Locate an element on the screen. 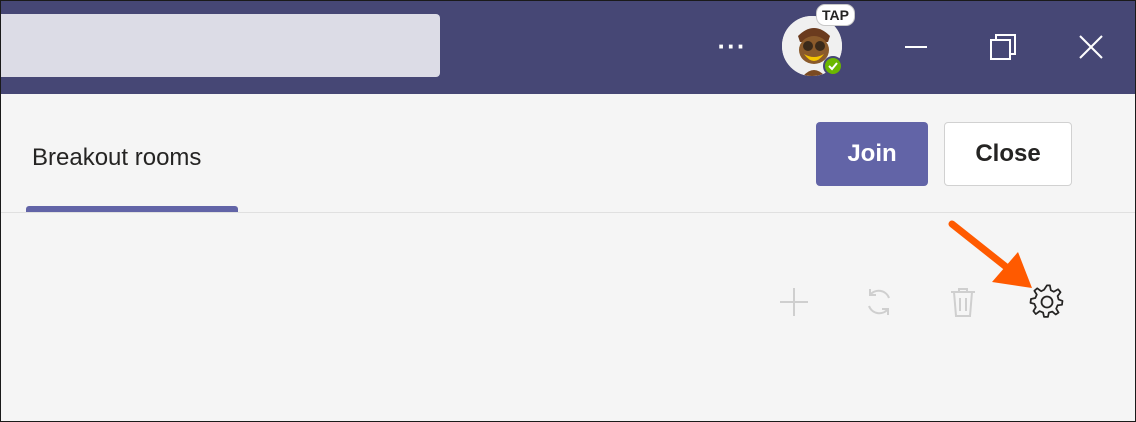 The height and width of the screenshot is (422, 1136). add-icon is located at coordinates (794, 302).